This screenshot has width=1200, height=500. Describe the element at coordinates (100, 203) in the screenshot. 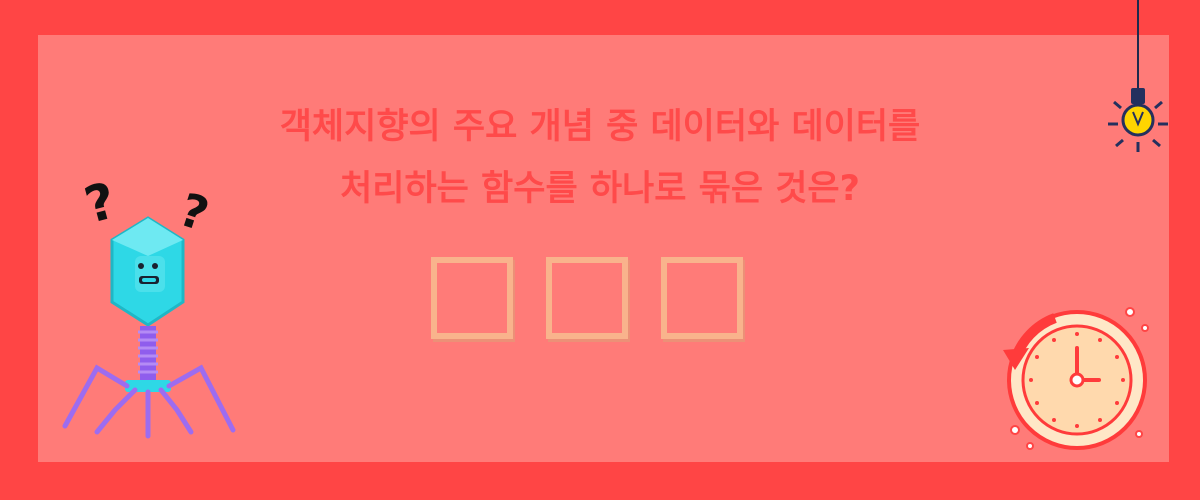

I see `question-mark-left: ?` at that location.